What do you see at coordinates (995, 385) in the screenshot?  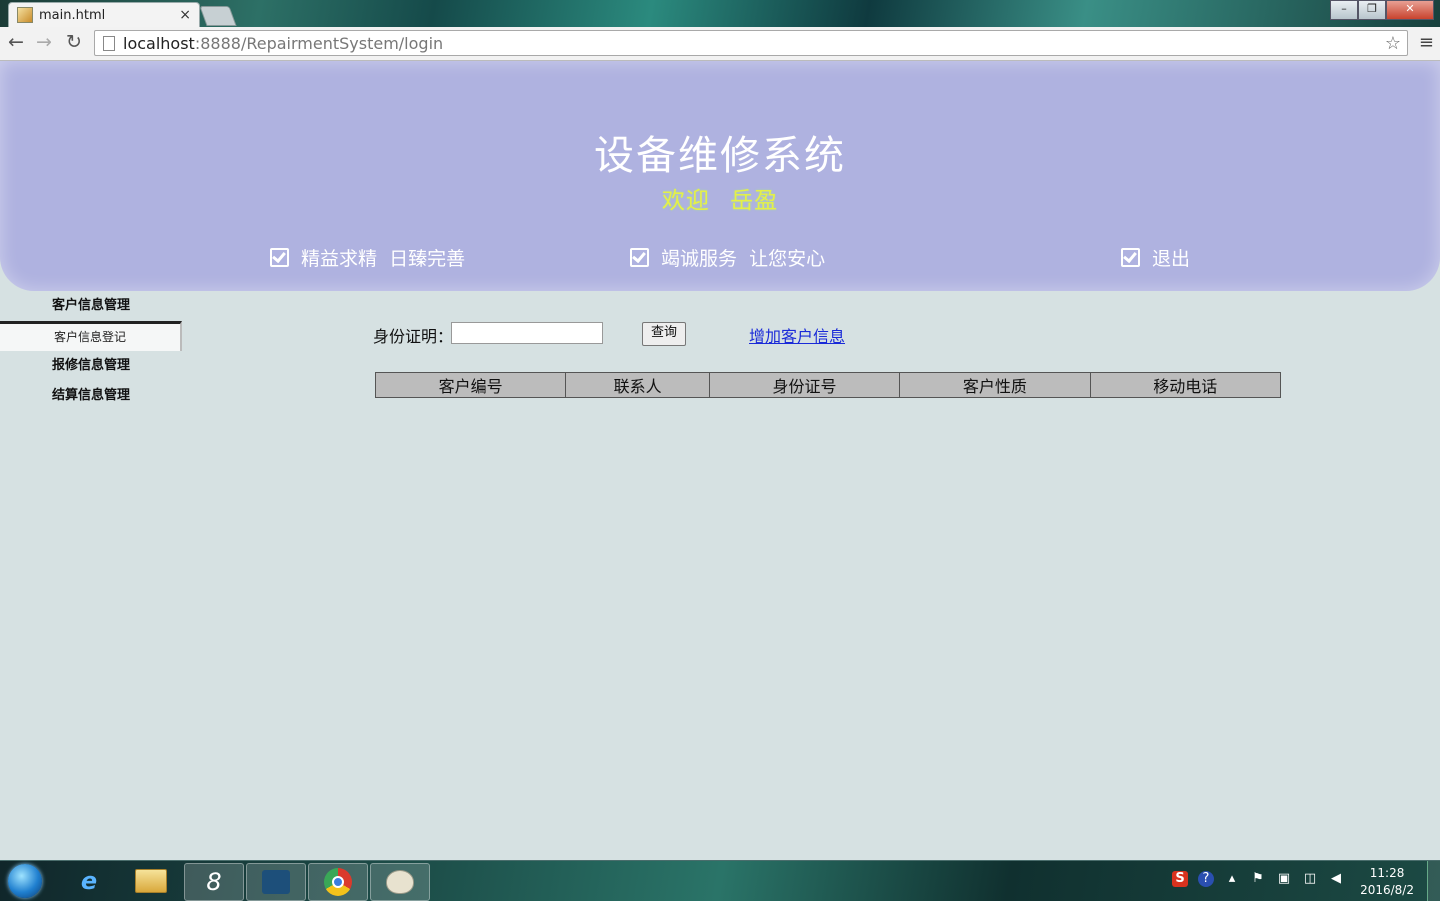 I see `column-header: 客户性质` at bounding box center [995, 385].